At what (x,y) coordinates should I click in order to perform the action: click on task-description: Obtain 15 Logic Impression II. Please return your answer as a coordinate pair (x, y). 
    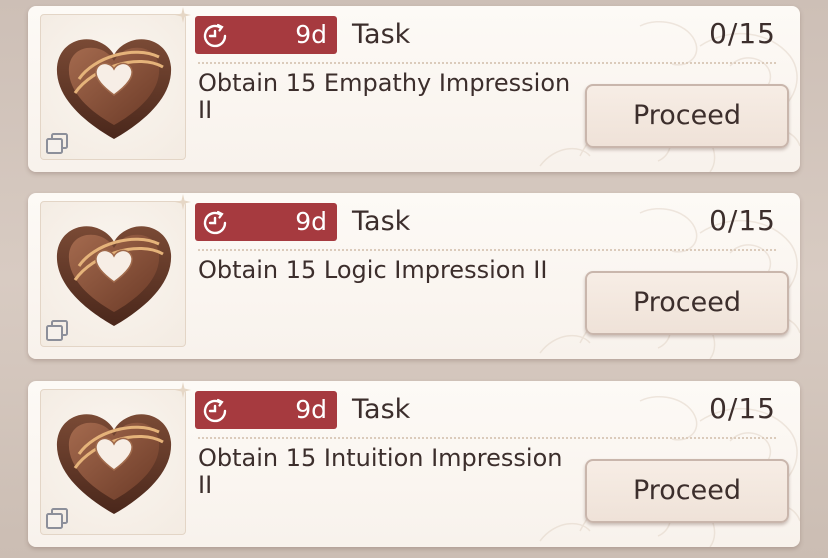
    Looking at the image, I should click on (373, 270).